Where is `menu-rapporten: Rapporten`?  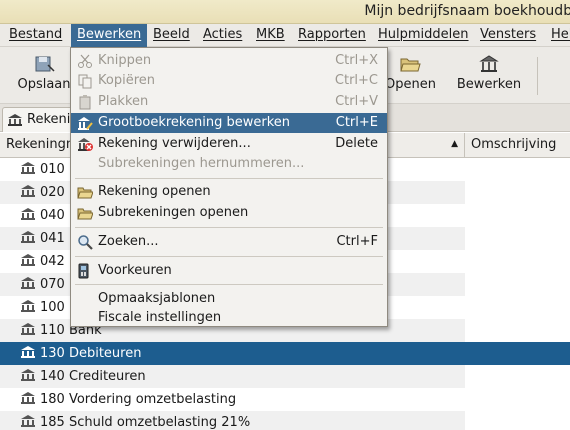 menu-rapporten: Rapporten is located at coordinates (332, 34).